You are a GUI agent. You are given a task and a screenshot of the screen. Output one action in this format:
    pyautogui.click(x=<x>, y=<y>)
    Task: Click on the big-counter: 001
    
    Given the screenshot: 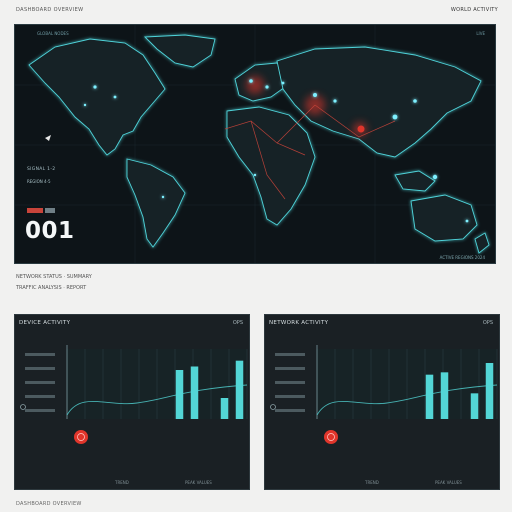 What is the action you would take?
    pyautogui.click(x=50, y=231)
    